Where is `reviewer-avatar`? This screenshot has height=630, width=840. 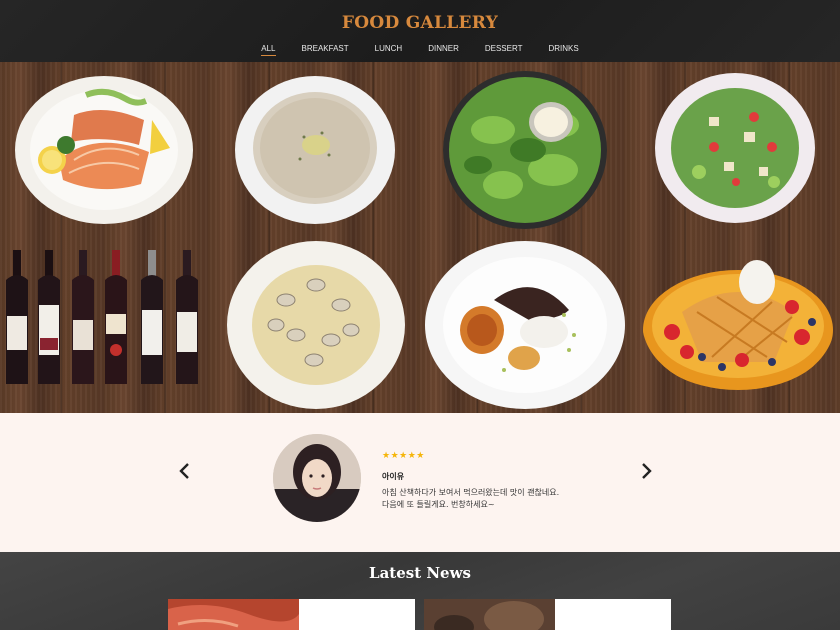
reviewer-avatar is located at coordinates (317, 478).